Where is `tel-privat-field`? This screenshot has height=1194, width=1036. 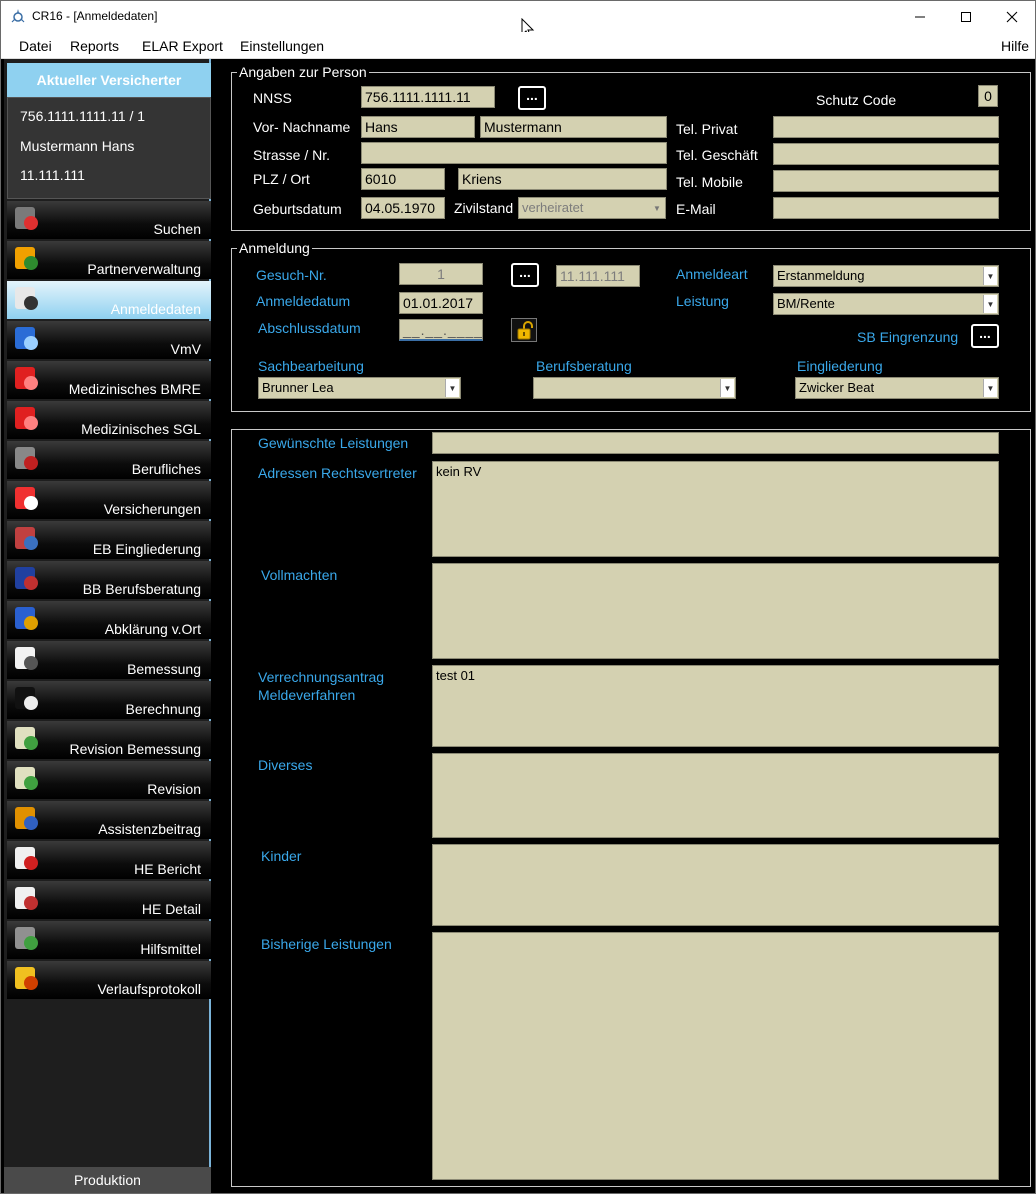 tel-privat-field is located at coordinates (886, 127).